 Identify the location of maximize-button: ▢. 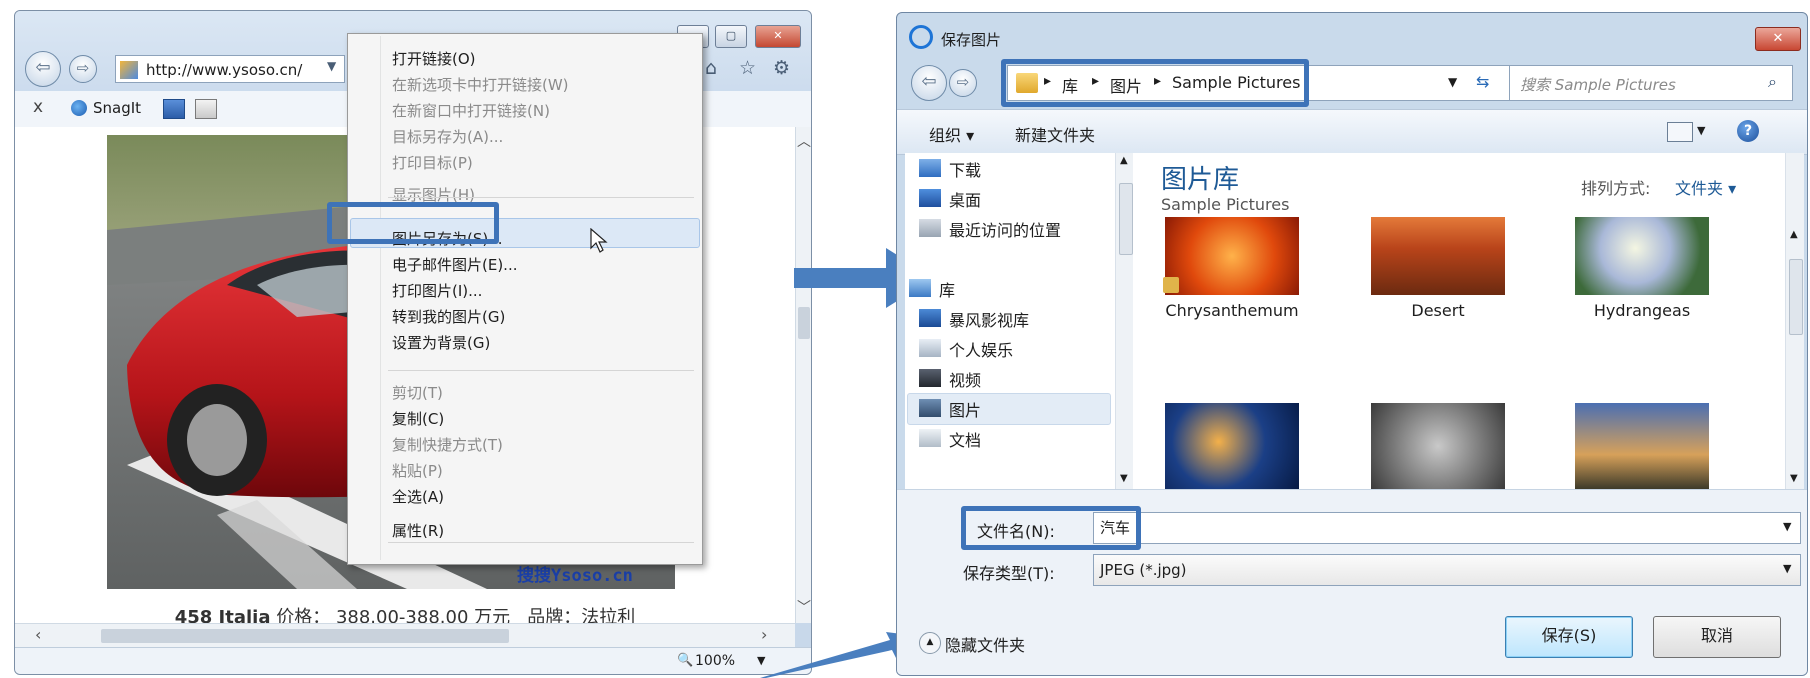
(731, 36).